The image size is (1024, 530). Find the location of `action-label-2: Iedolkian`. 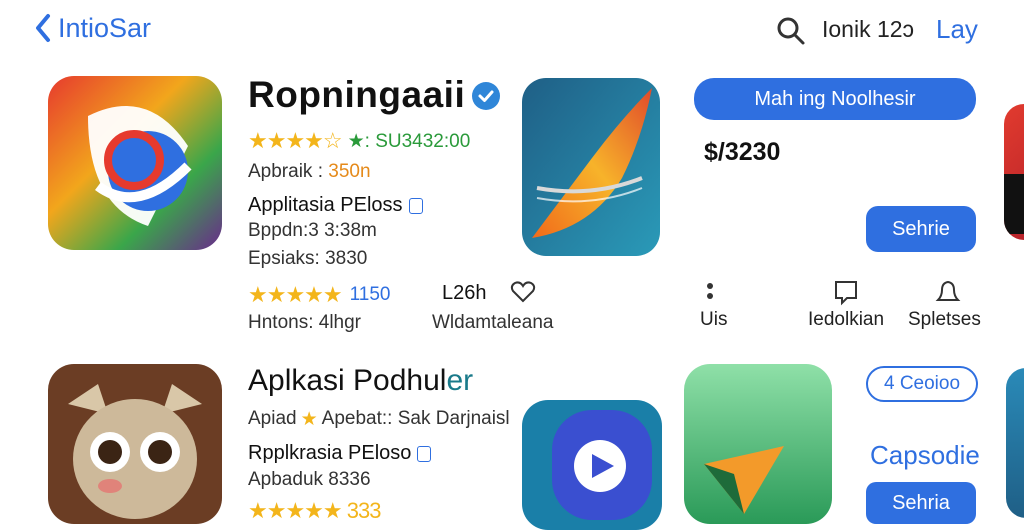

action-label-2: Iedolkian is located at coordinates (846, 320).